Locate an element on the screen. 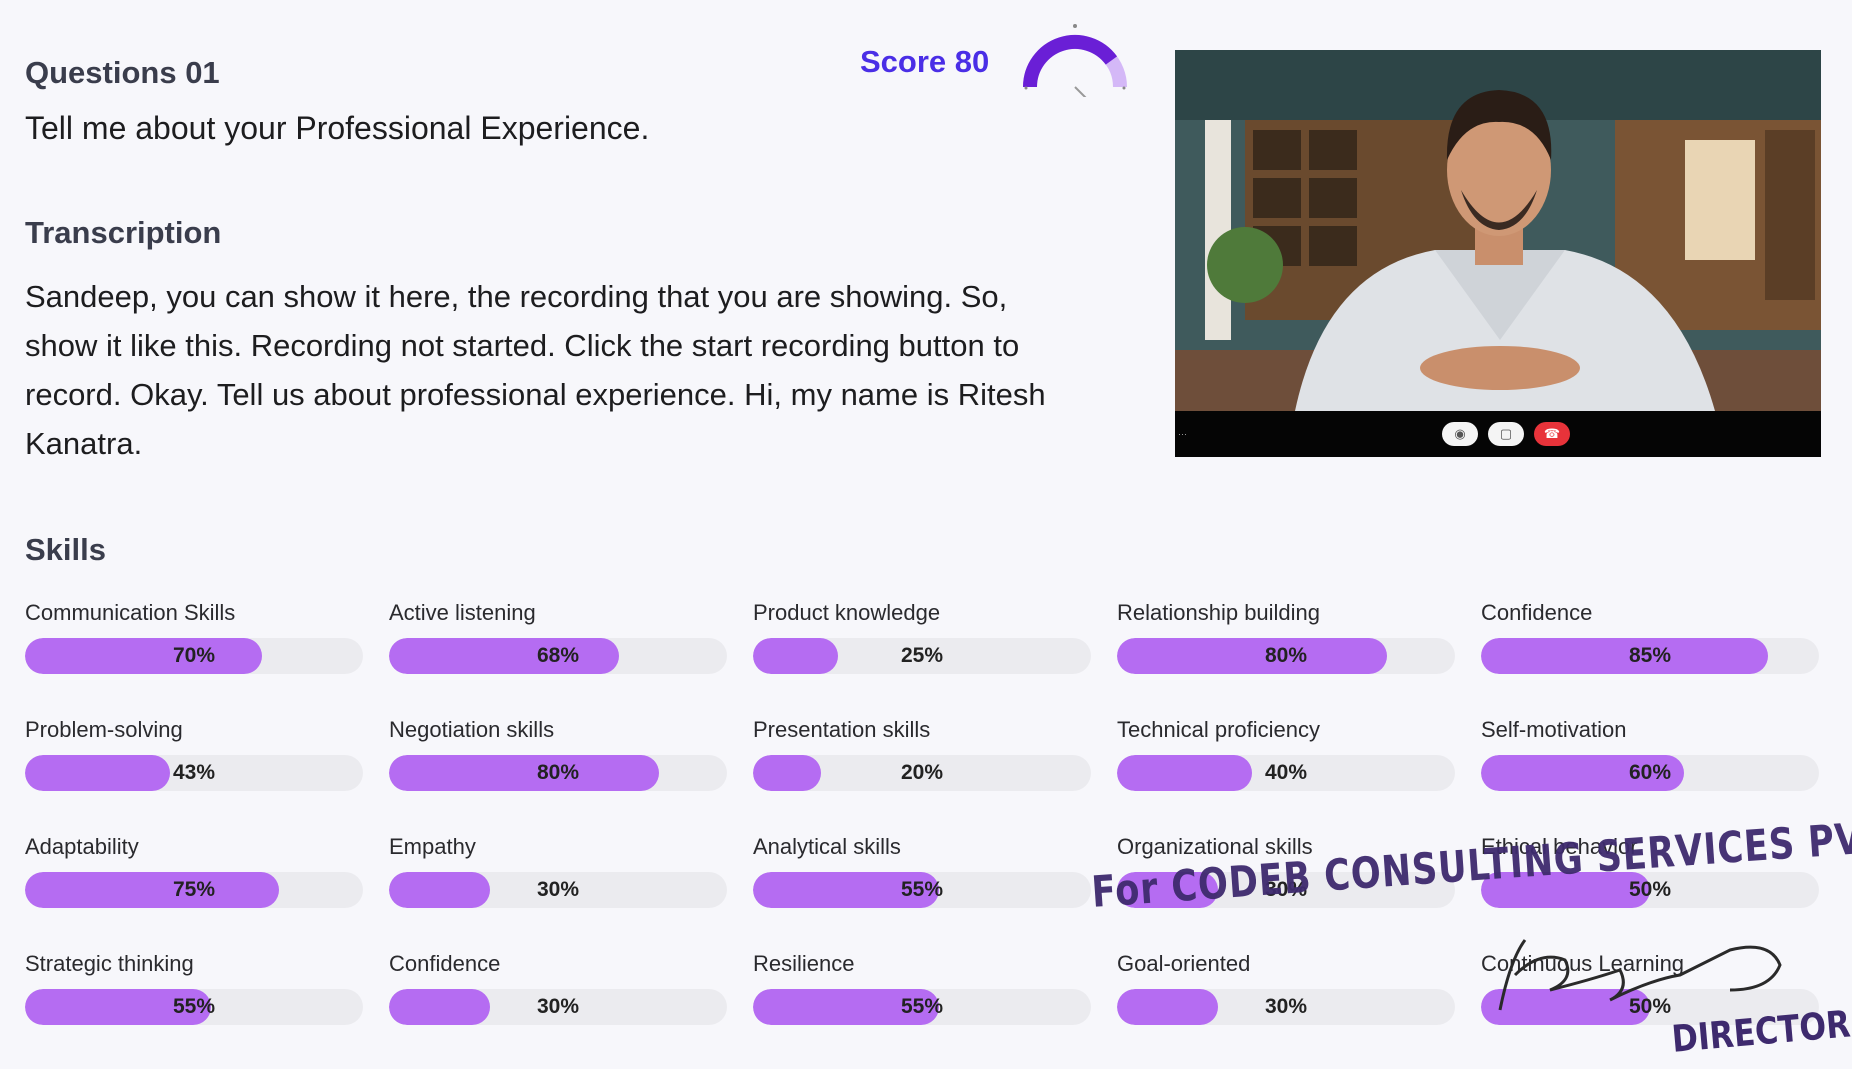 This screenshot has width=1852, height=1069. skill-percent: 40% is located at coordinates (1286, 772).